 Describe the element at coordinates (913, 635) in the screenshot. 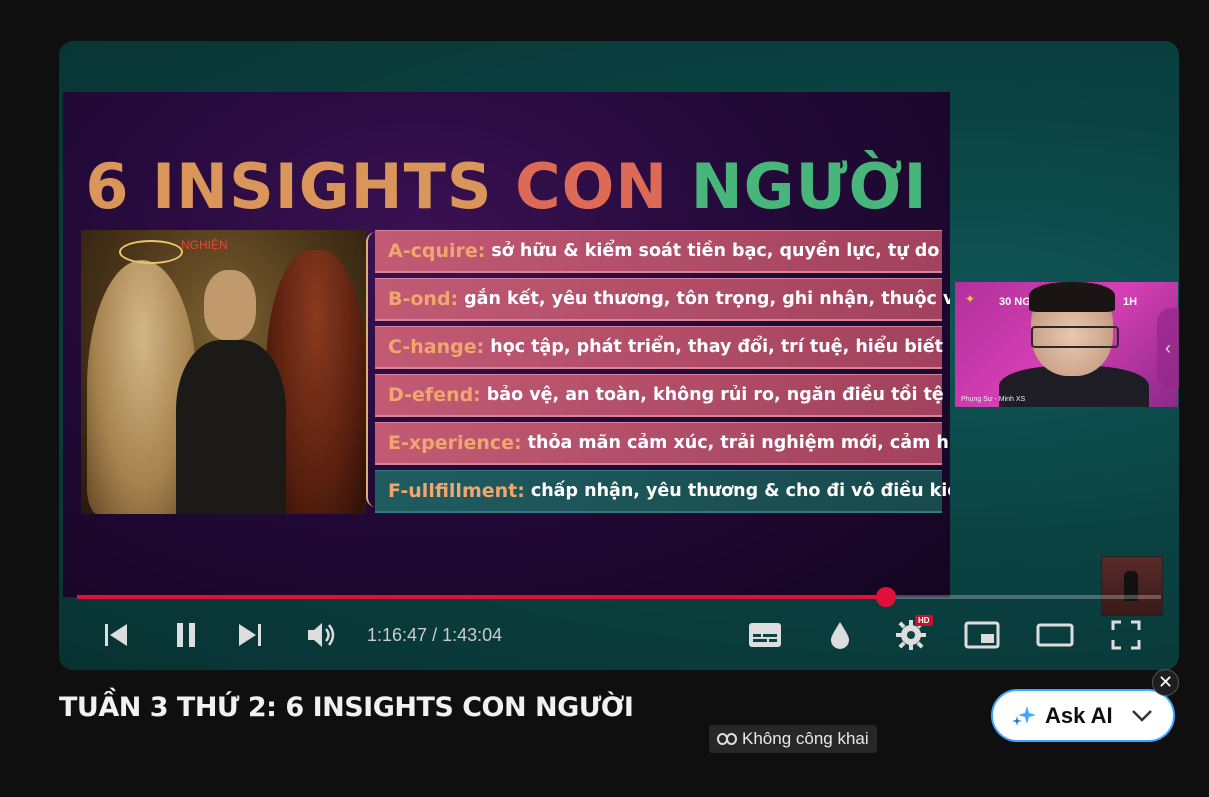

I see `settings-icon: HD` at that location.